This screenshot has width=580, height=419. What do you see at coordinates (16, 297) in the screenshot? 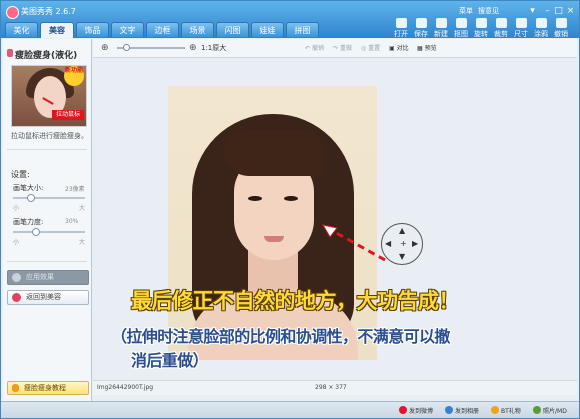
I see `back-icon` at bounding box center [16, 297].